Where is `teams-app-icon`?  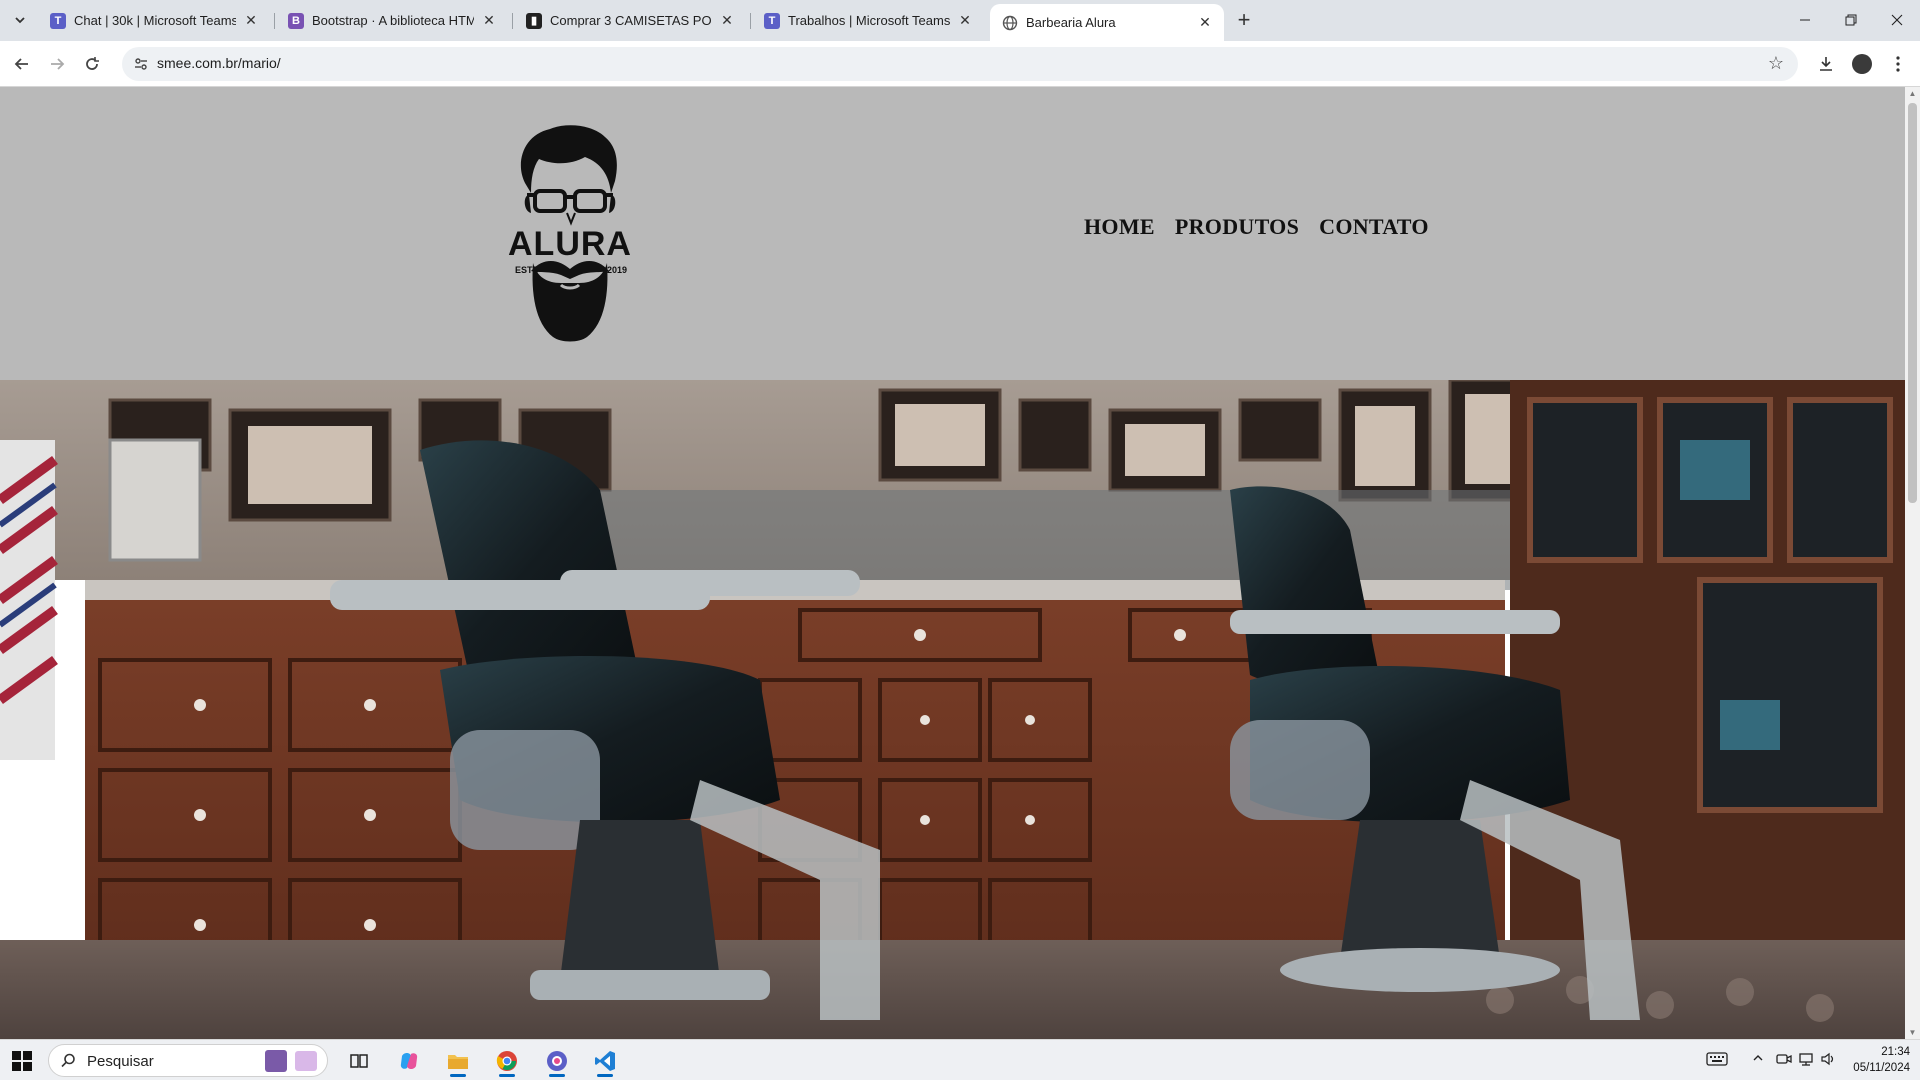
teams-app-icon is located at coordinates (557, 1060).